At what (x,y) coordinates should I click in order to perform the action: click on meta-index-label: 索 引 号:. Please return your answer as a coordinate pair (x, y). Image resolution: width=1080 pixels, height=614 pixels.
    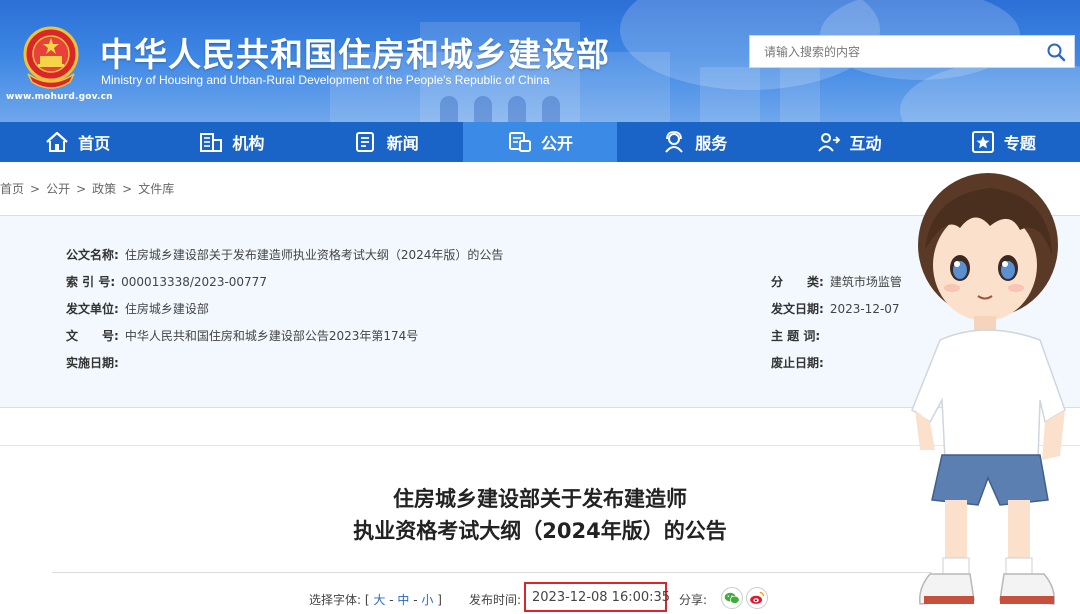
    Looking at the image, I should click on (91, 282).